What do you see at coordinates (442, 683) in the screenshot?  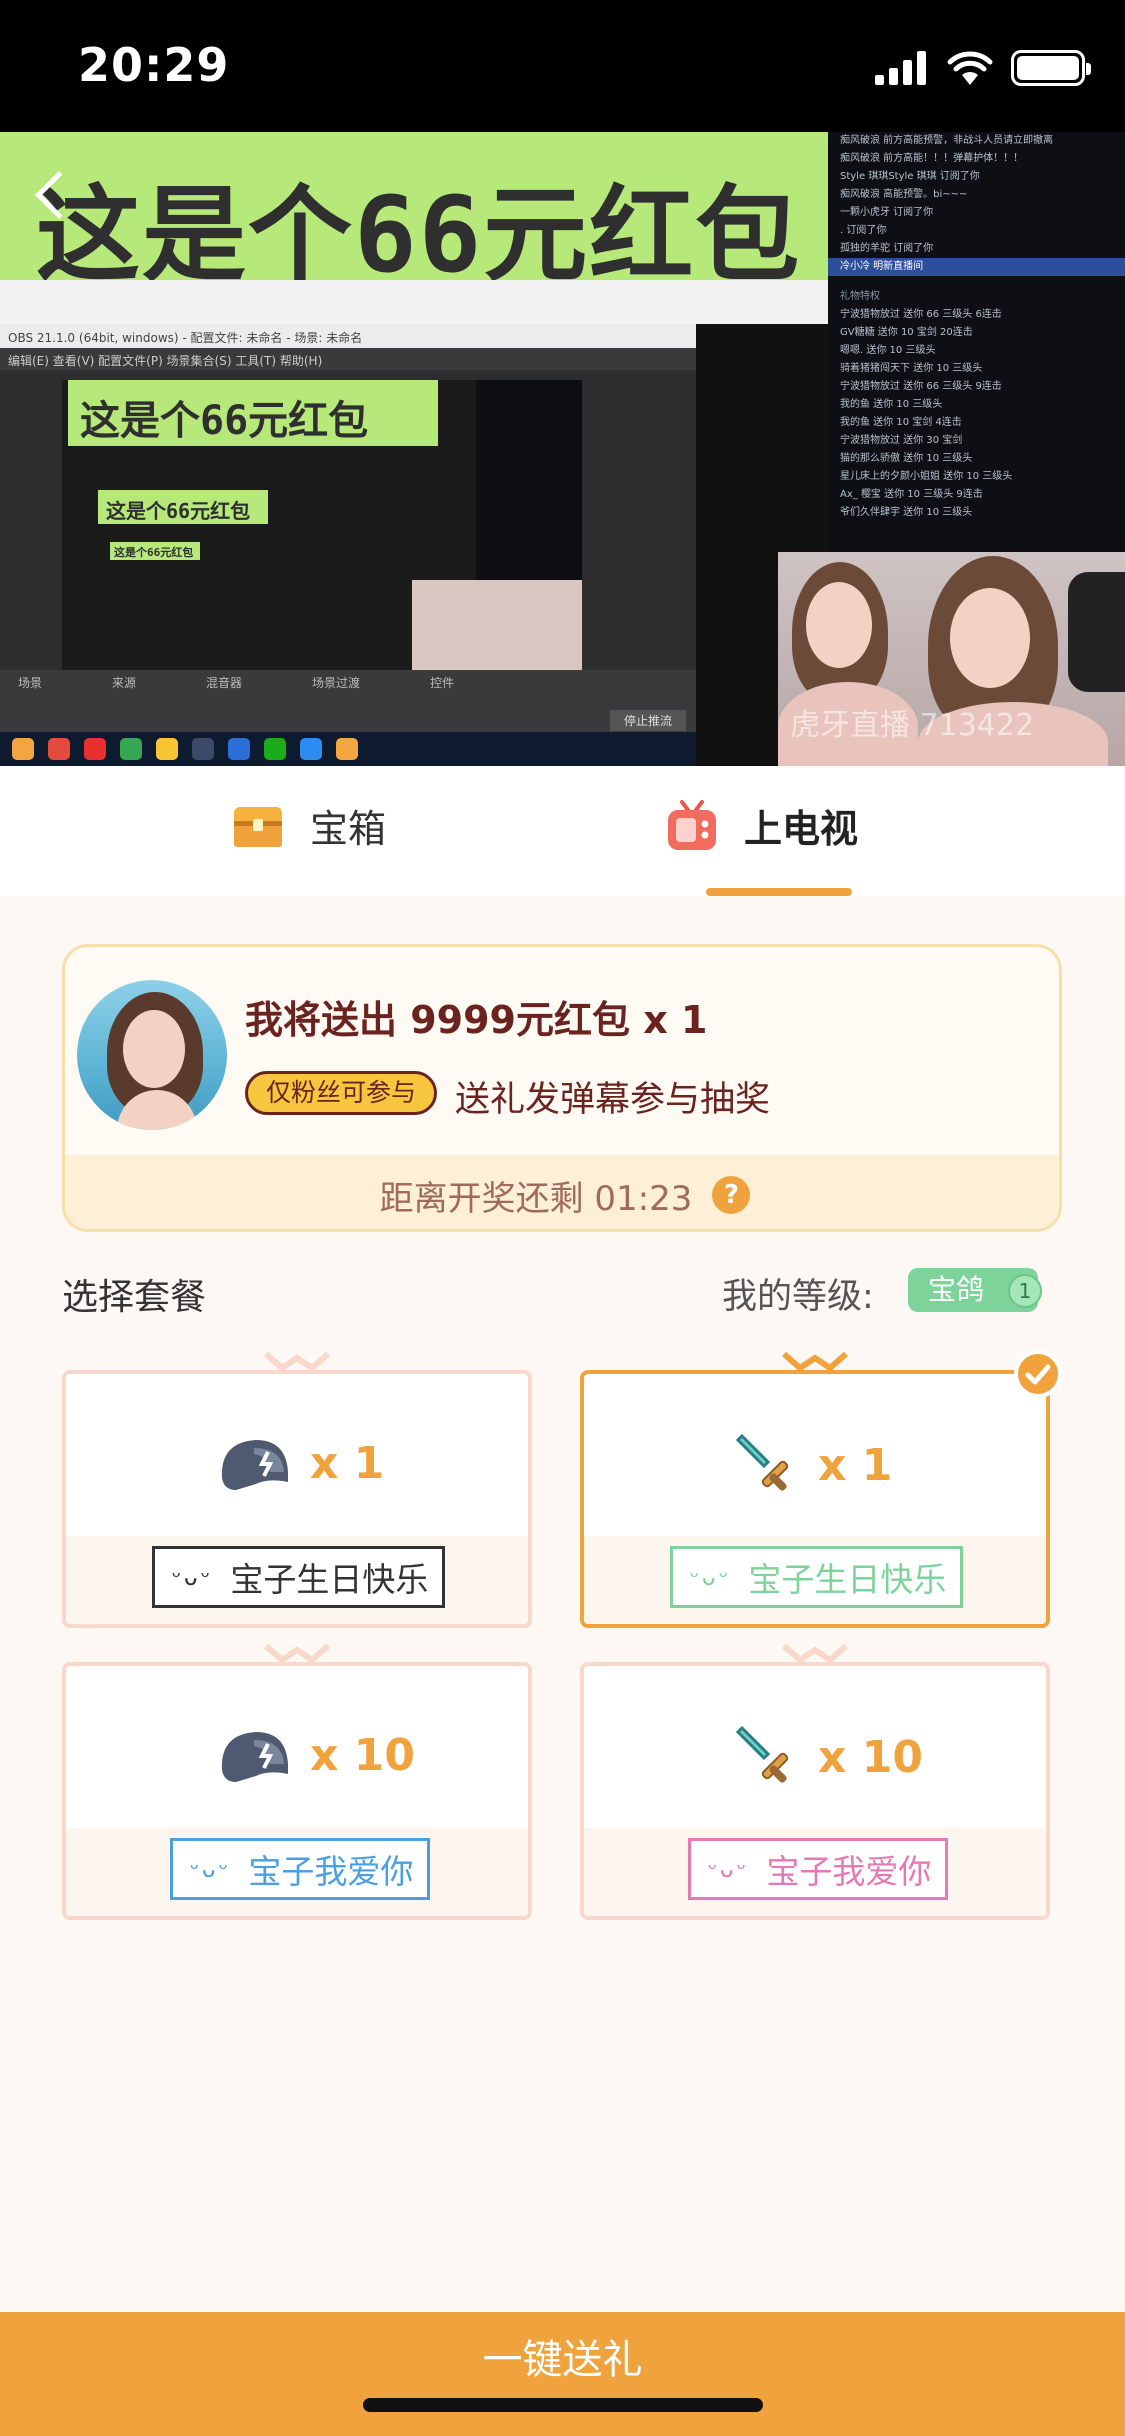 I see `obs-dock-4: 控件` at bounding box center [442, 683].